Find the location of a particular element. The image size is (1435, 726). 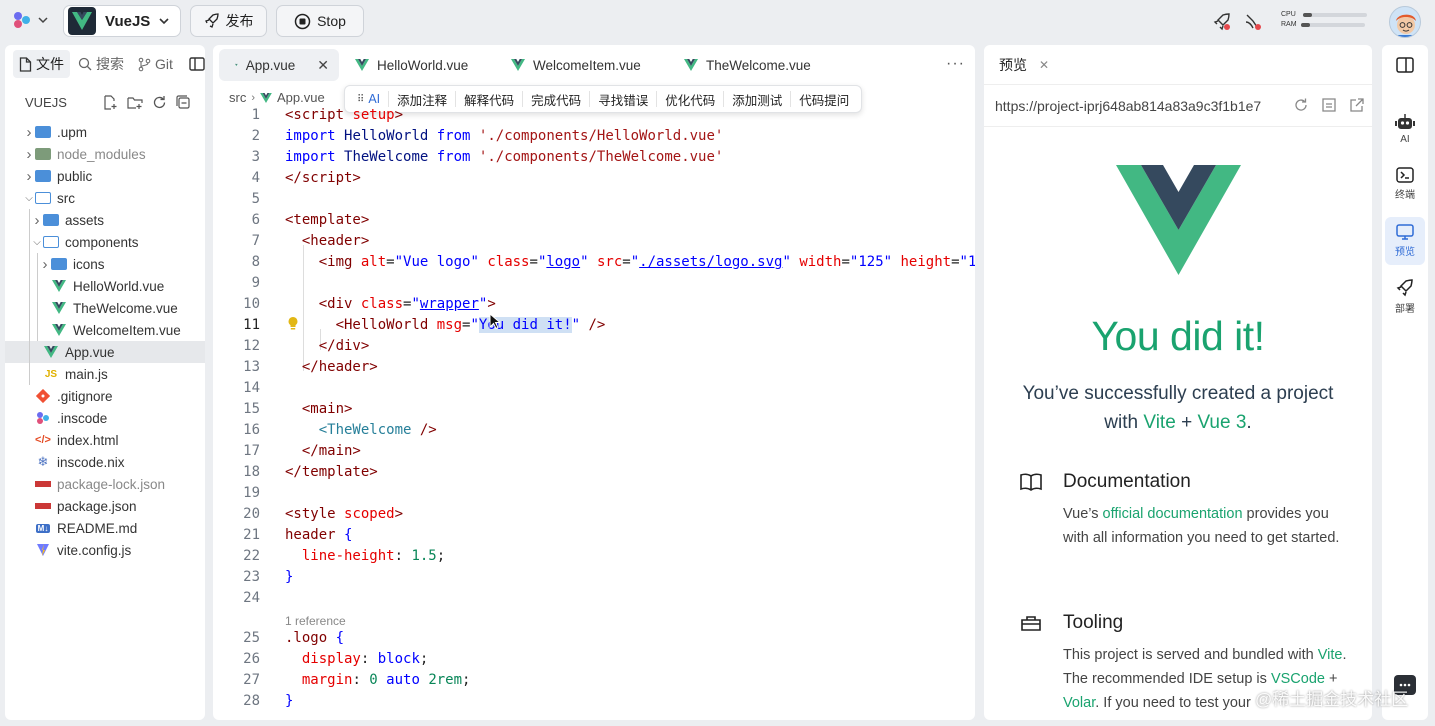

publish-button: 发布 is located at coordinates (228, 21).